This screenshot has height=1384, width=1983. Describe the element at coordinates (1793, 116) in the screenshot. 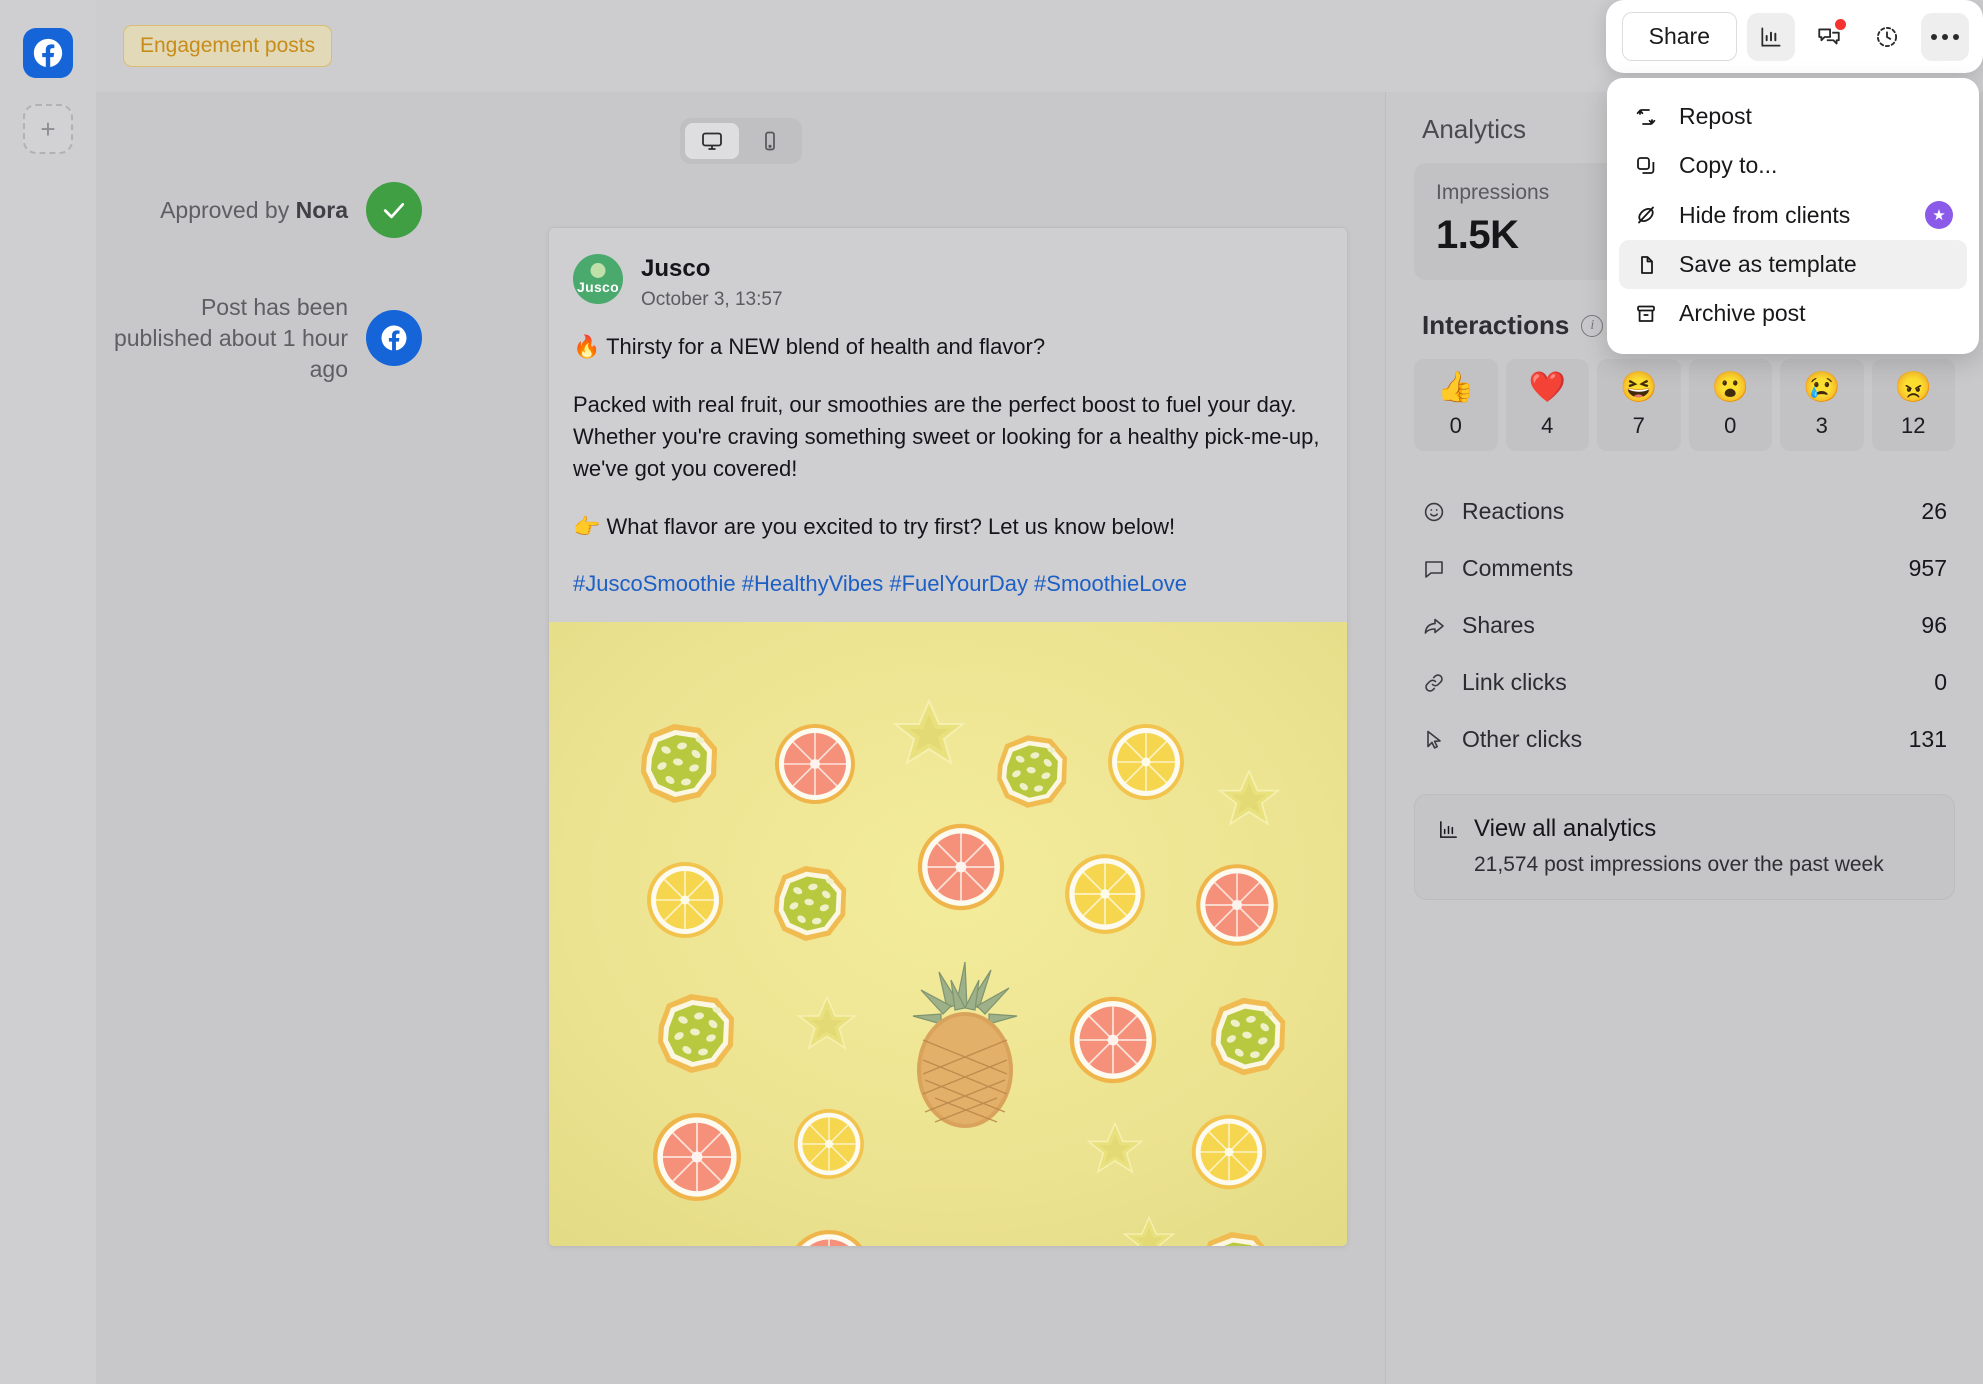

I see `menu-item-repost: Repost` at that location.